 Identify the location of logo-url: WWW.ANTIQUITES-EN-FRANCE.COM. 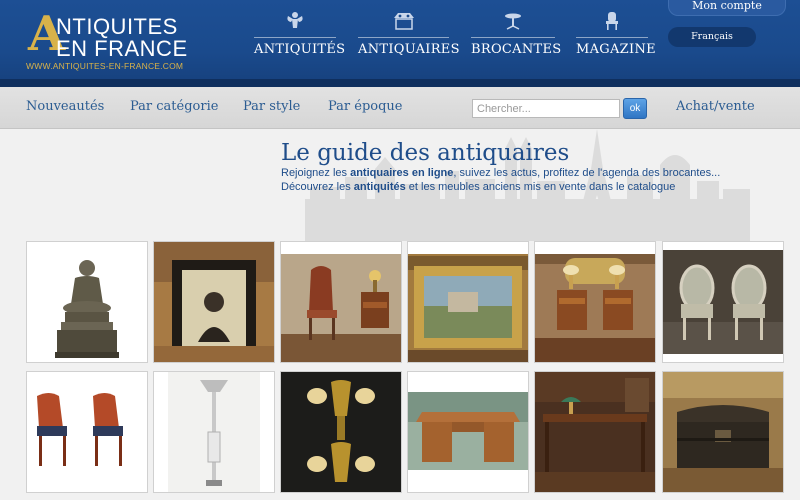
(105, 66).